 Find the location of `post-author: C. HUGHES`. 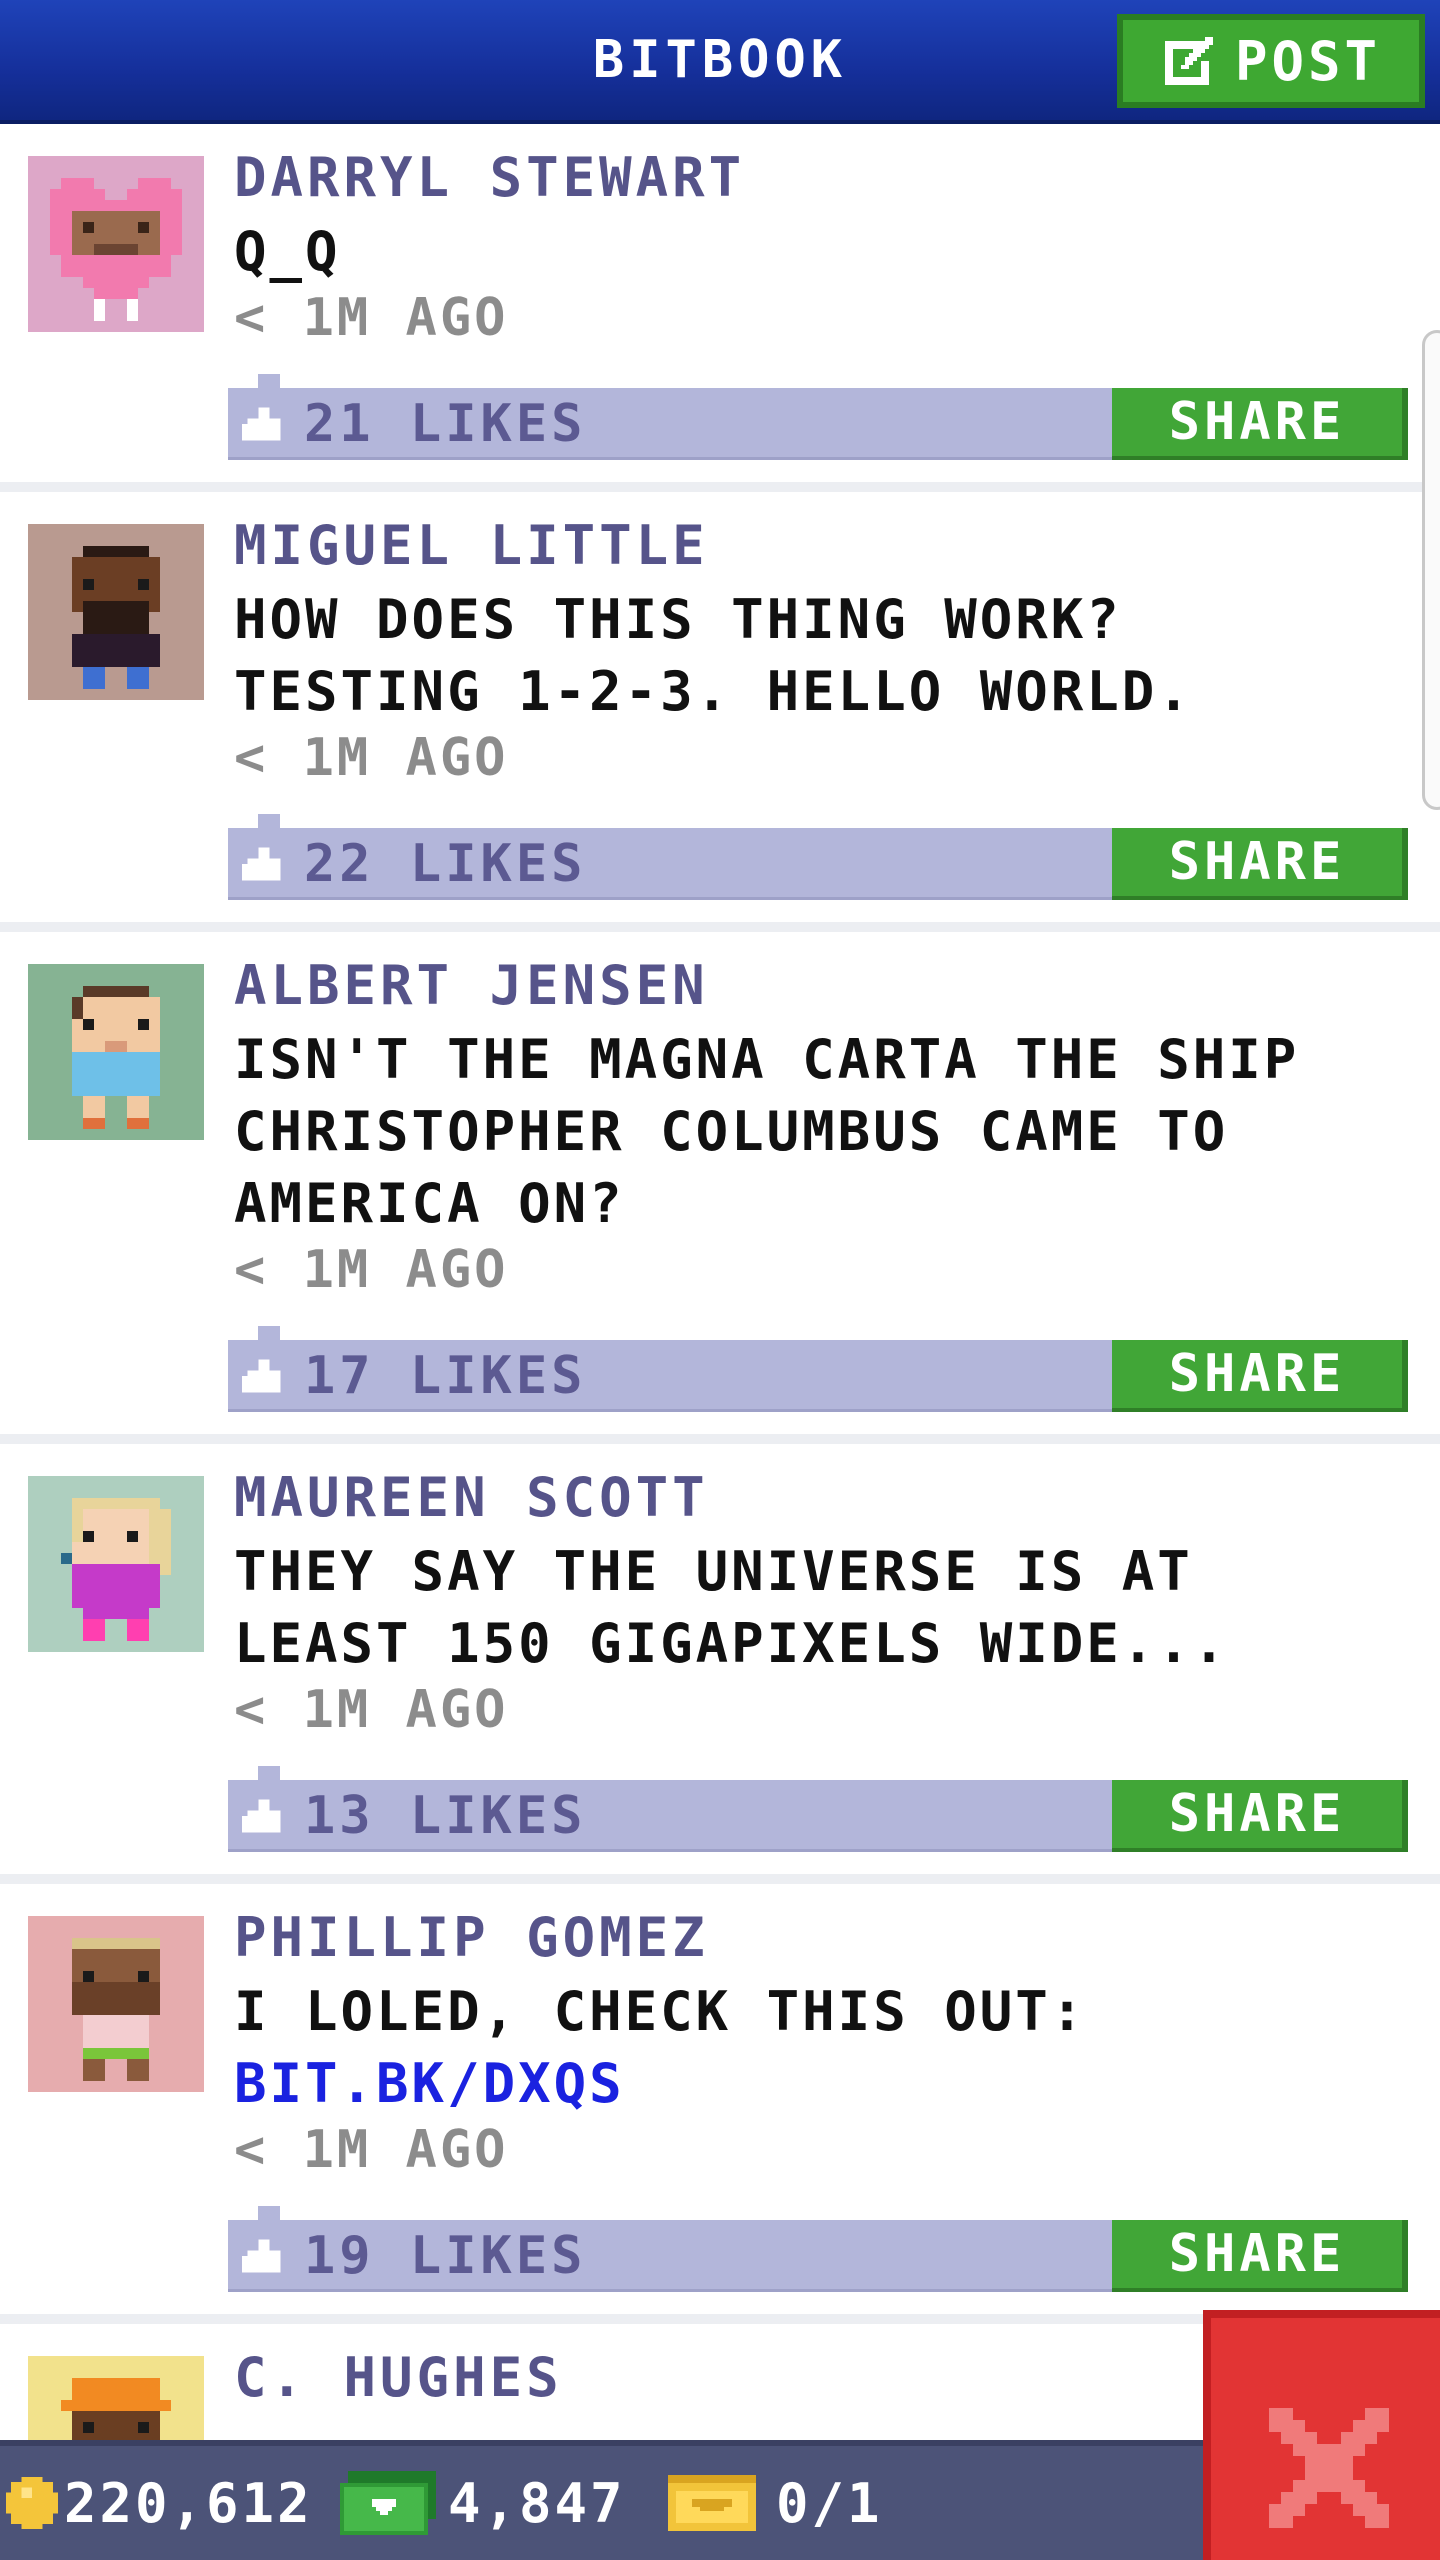

post-author: C. HUGHES is located at coordinates (398, 2377).